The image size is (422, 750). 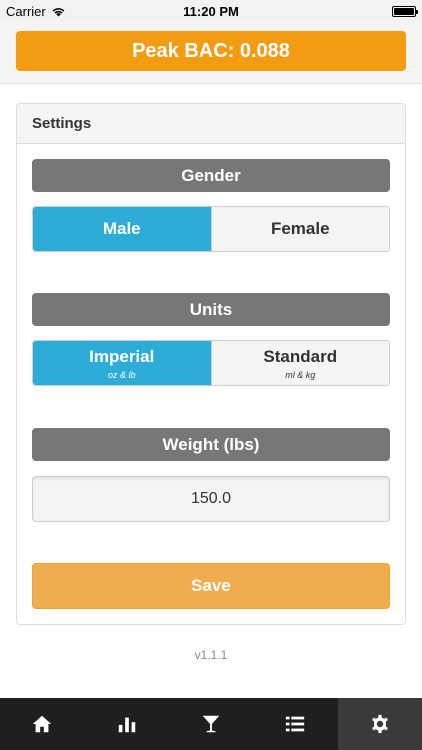 I want to click on status-left: Carrier, so click(x=36, y=11).